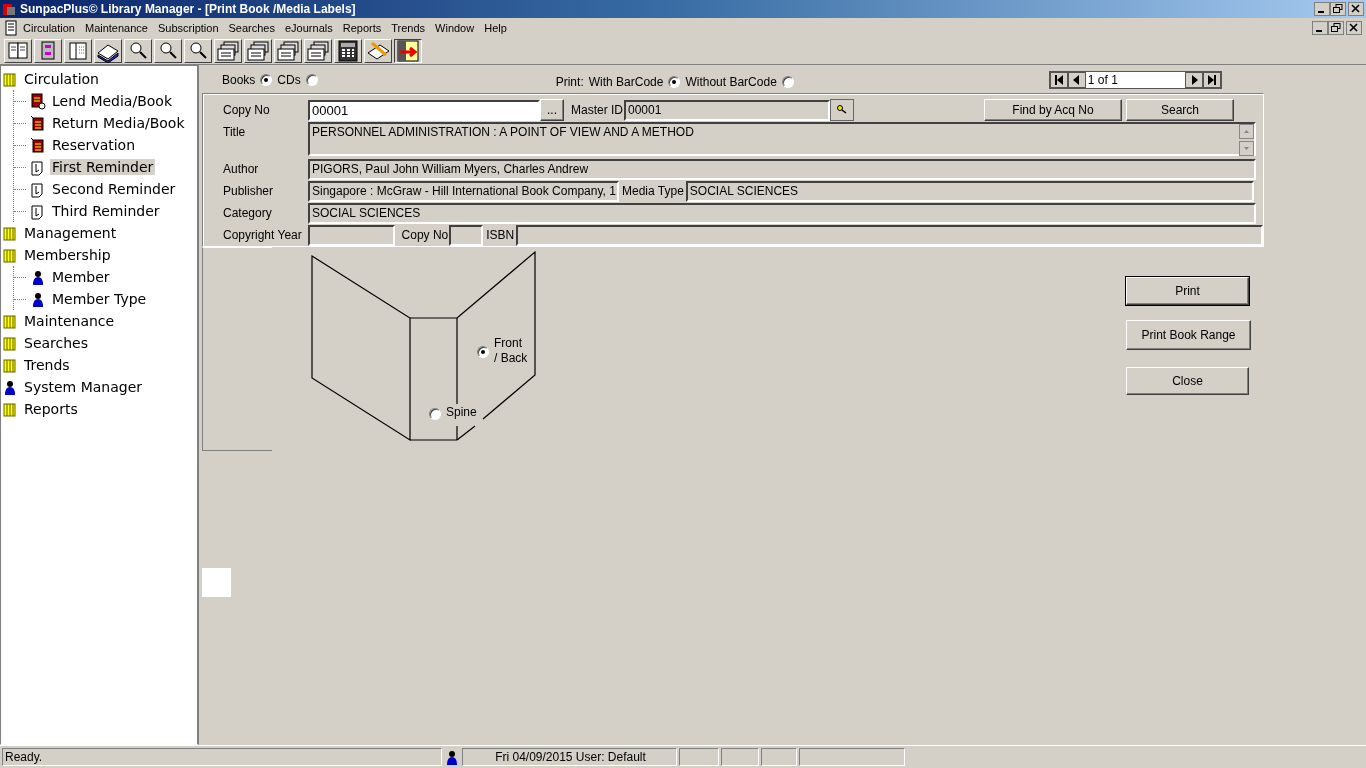 This screenshot has height=768, width=1366. I want to click on next-record-icon, so click(1193, 80).